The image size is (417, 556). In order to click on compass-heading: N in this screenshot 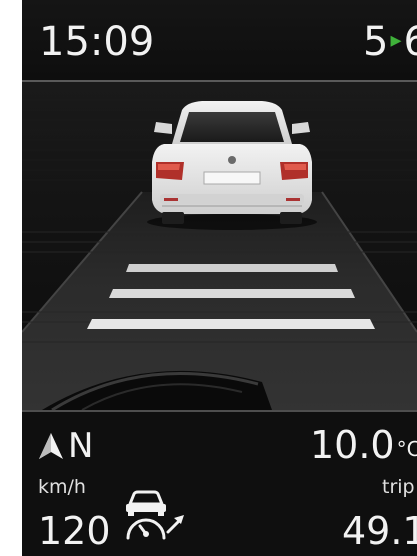, I will do `click(81, 446)`.